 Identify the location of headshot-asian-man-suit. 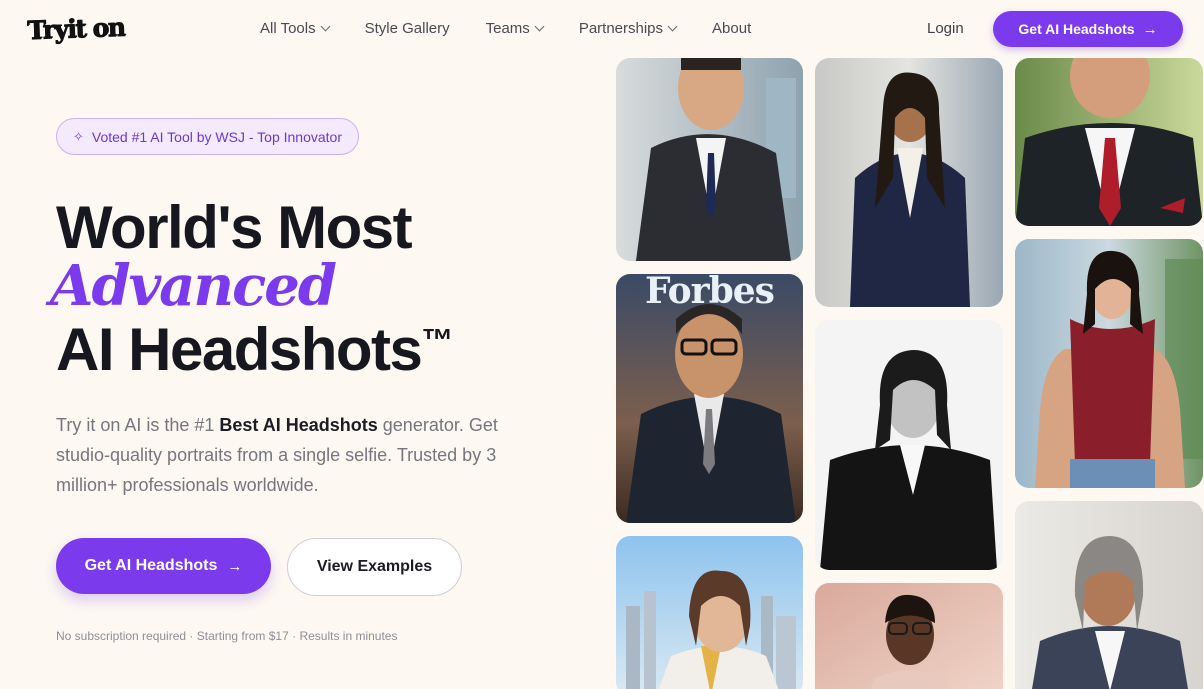
(709, 159).